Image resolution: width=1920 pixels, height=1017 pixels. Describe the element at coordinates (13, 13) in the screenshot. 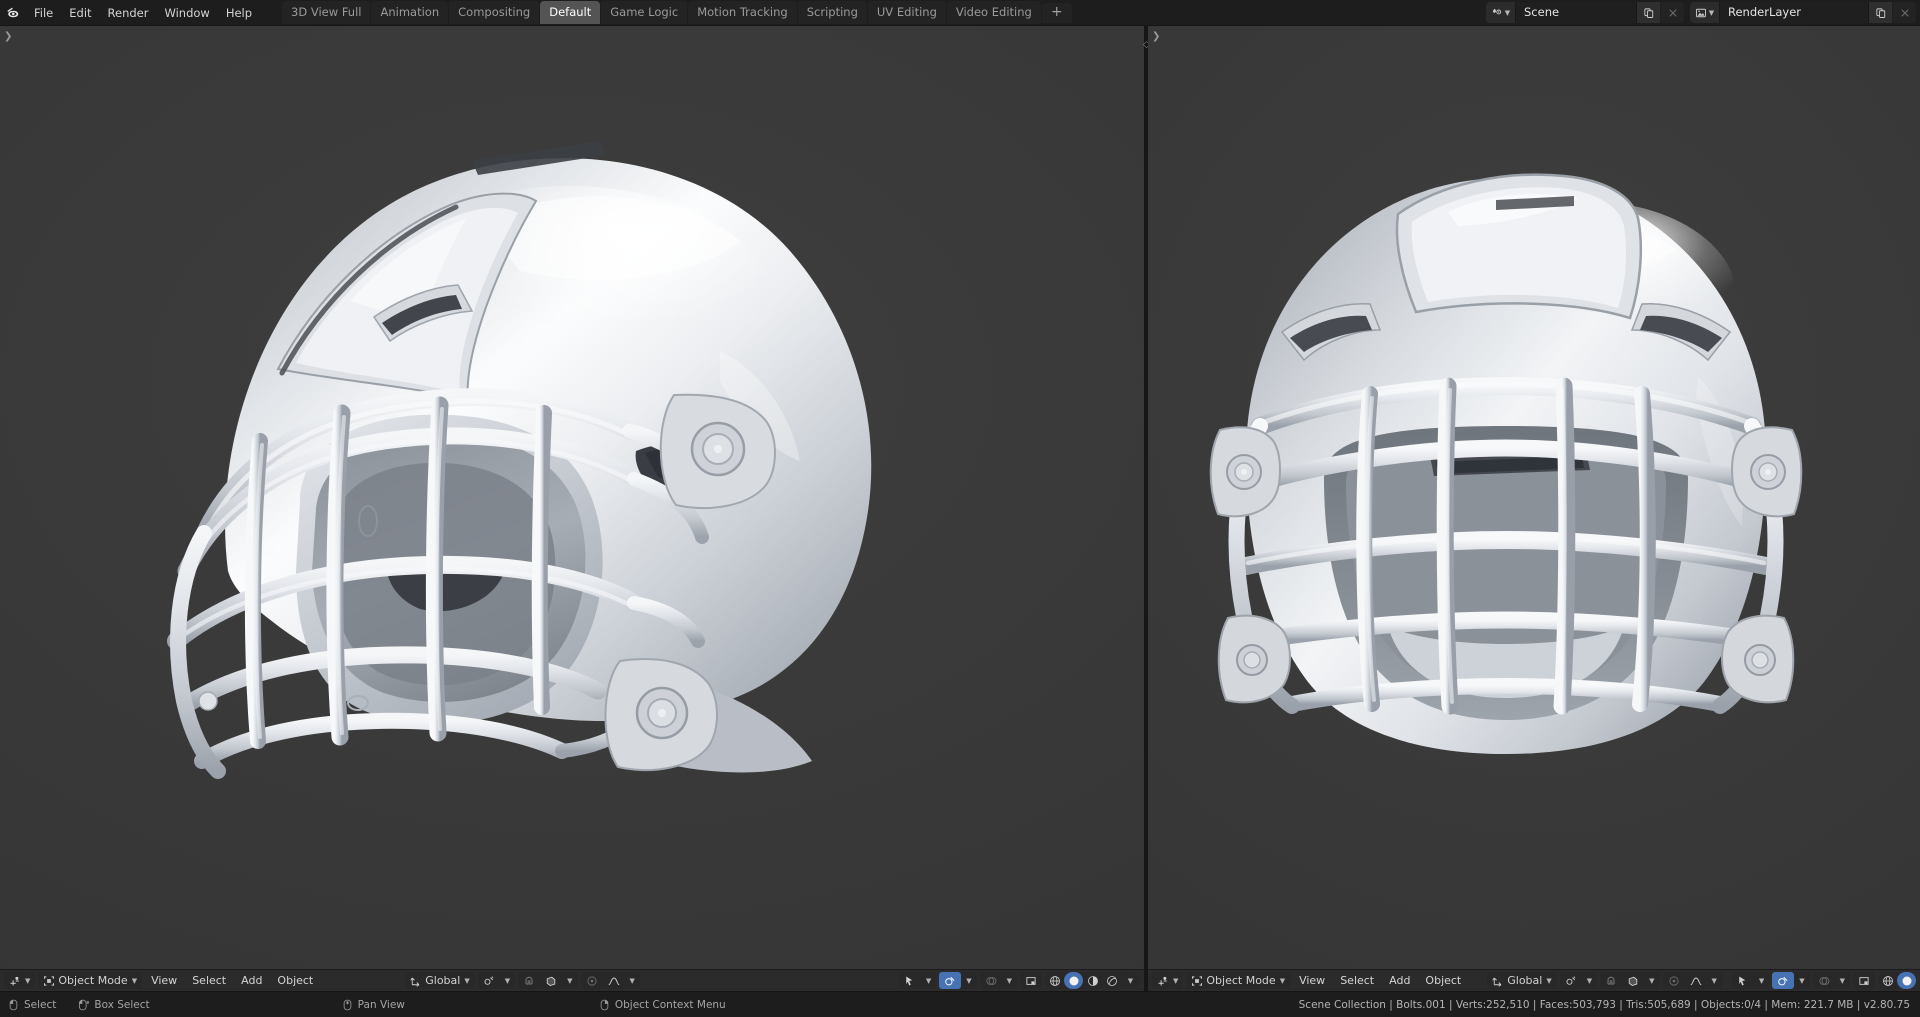

I see `blender-logo-icon` at that location.